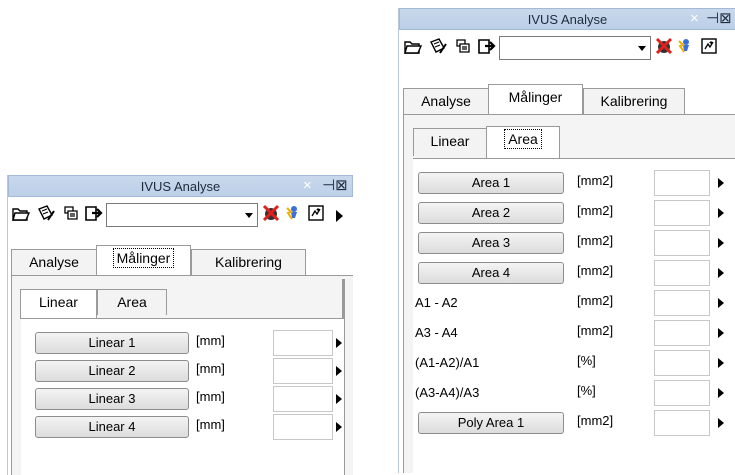 The width and height of the screenshot is (735, 475). What do you see at coordinates (447, 392) in the screenshot?
I see `row-label: (A3-A4)/A3` at bounding box center [447, 392].